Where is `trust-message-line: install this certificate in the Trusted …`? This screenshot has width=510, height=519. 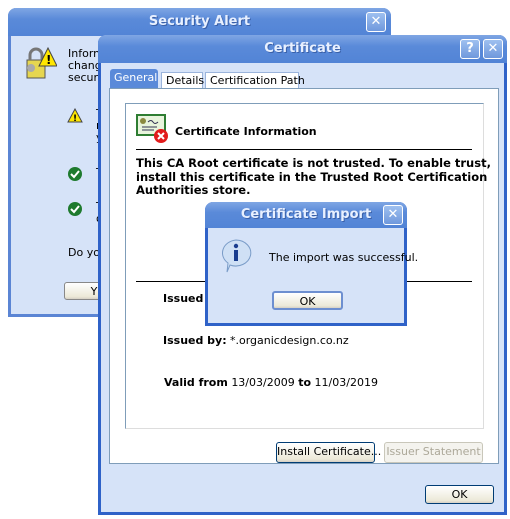 trust-message-line: install this certificate in the Trusted … is located at coordinates (312, 176).